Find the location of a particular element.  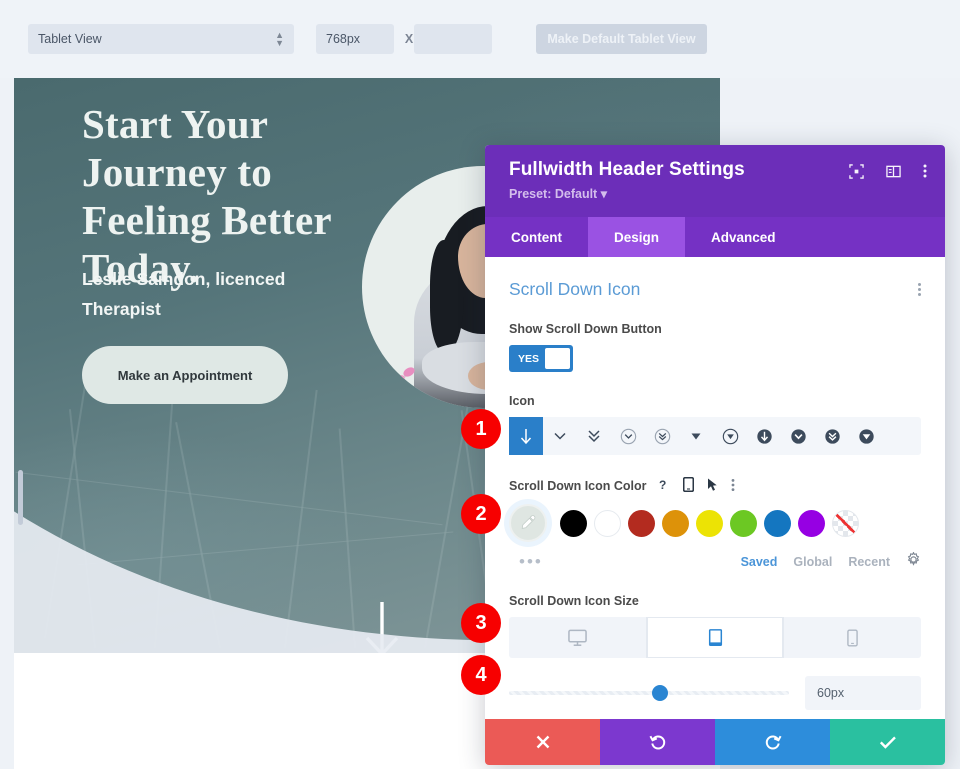

swatch-green is located at coordinates (743, 523).